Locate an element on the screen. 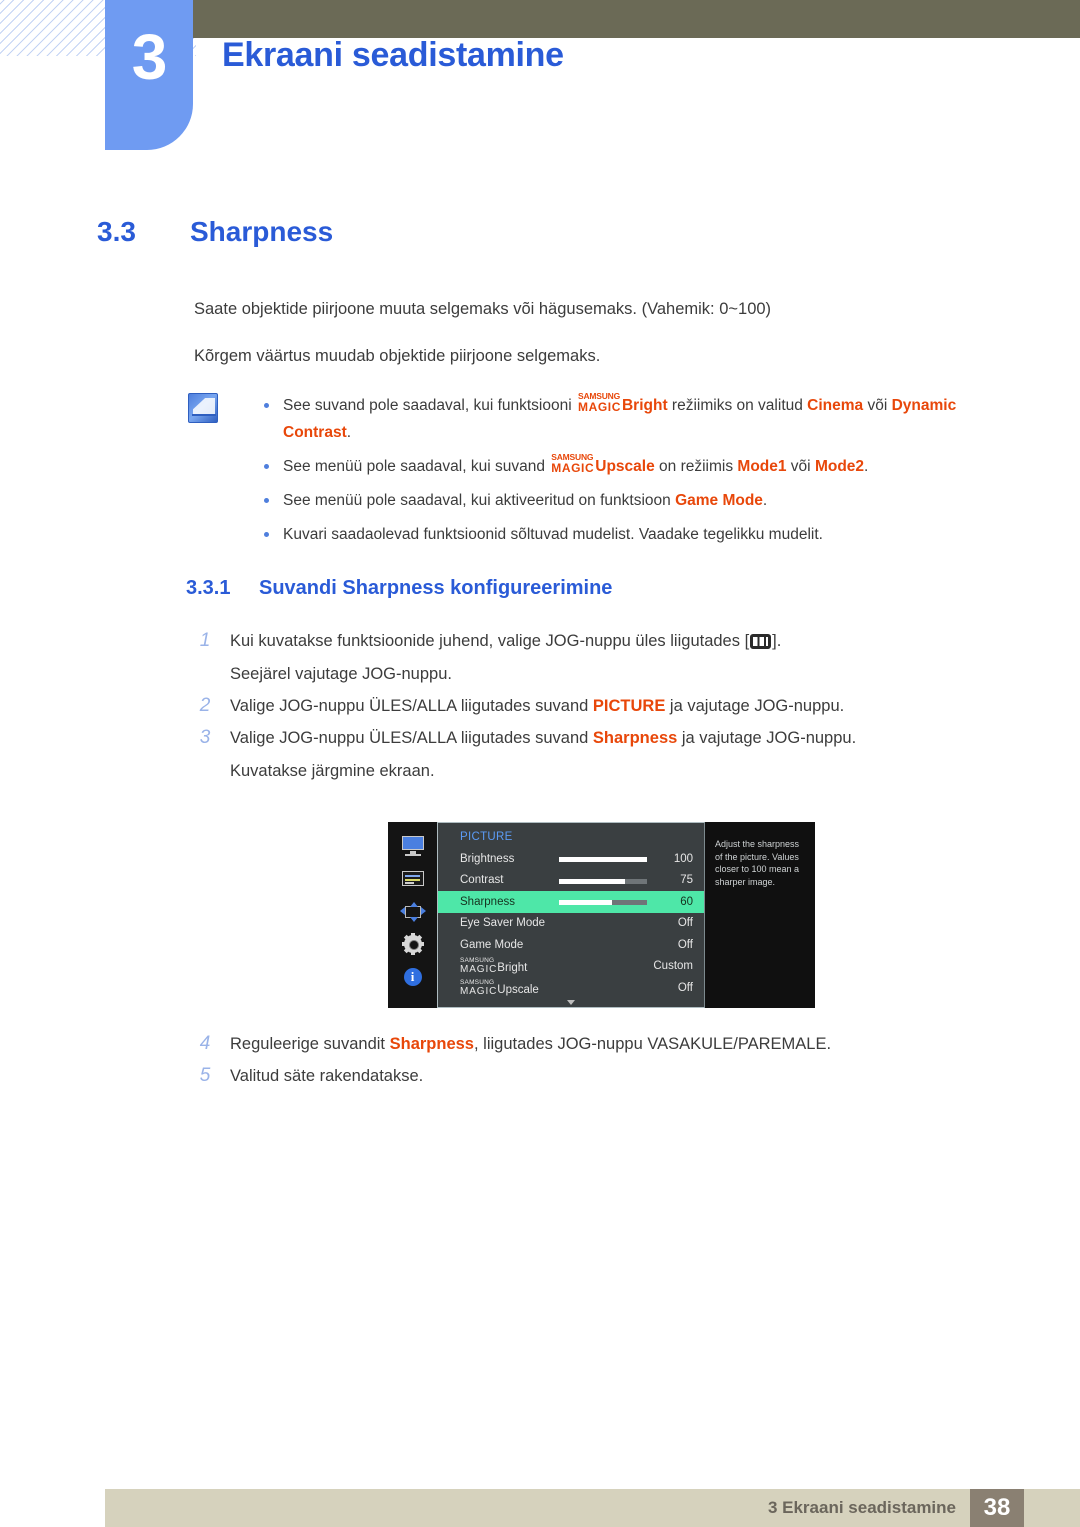 The height and width of the screenshot is (1527, 1080). step-number: 4 is located at coordinates (205, 1043).